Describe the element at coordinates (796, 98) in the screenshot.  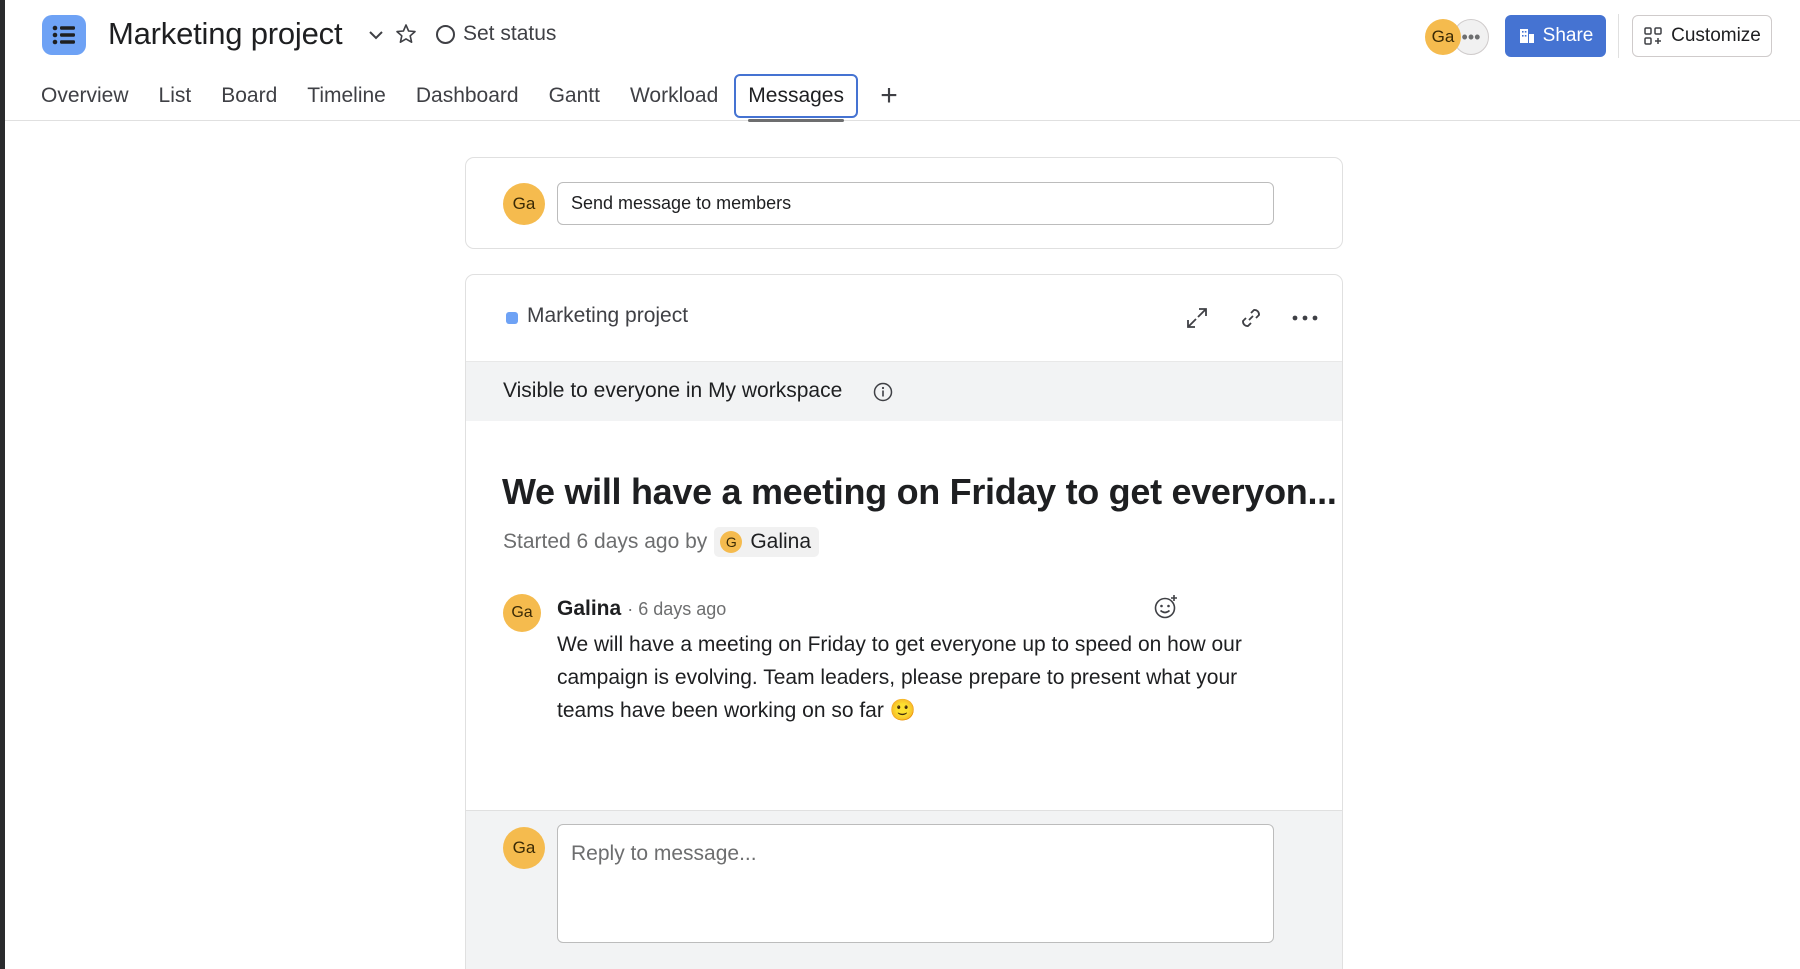
I see `tab-messages: Messages` at that location.